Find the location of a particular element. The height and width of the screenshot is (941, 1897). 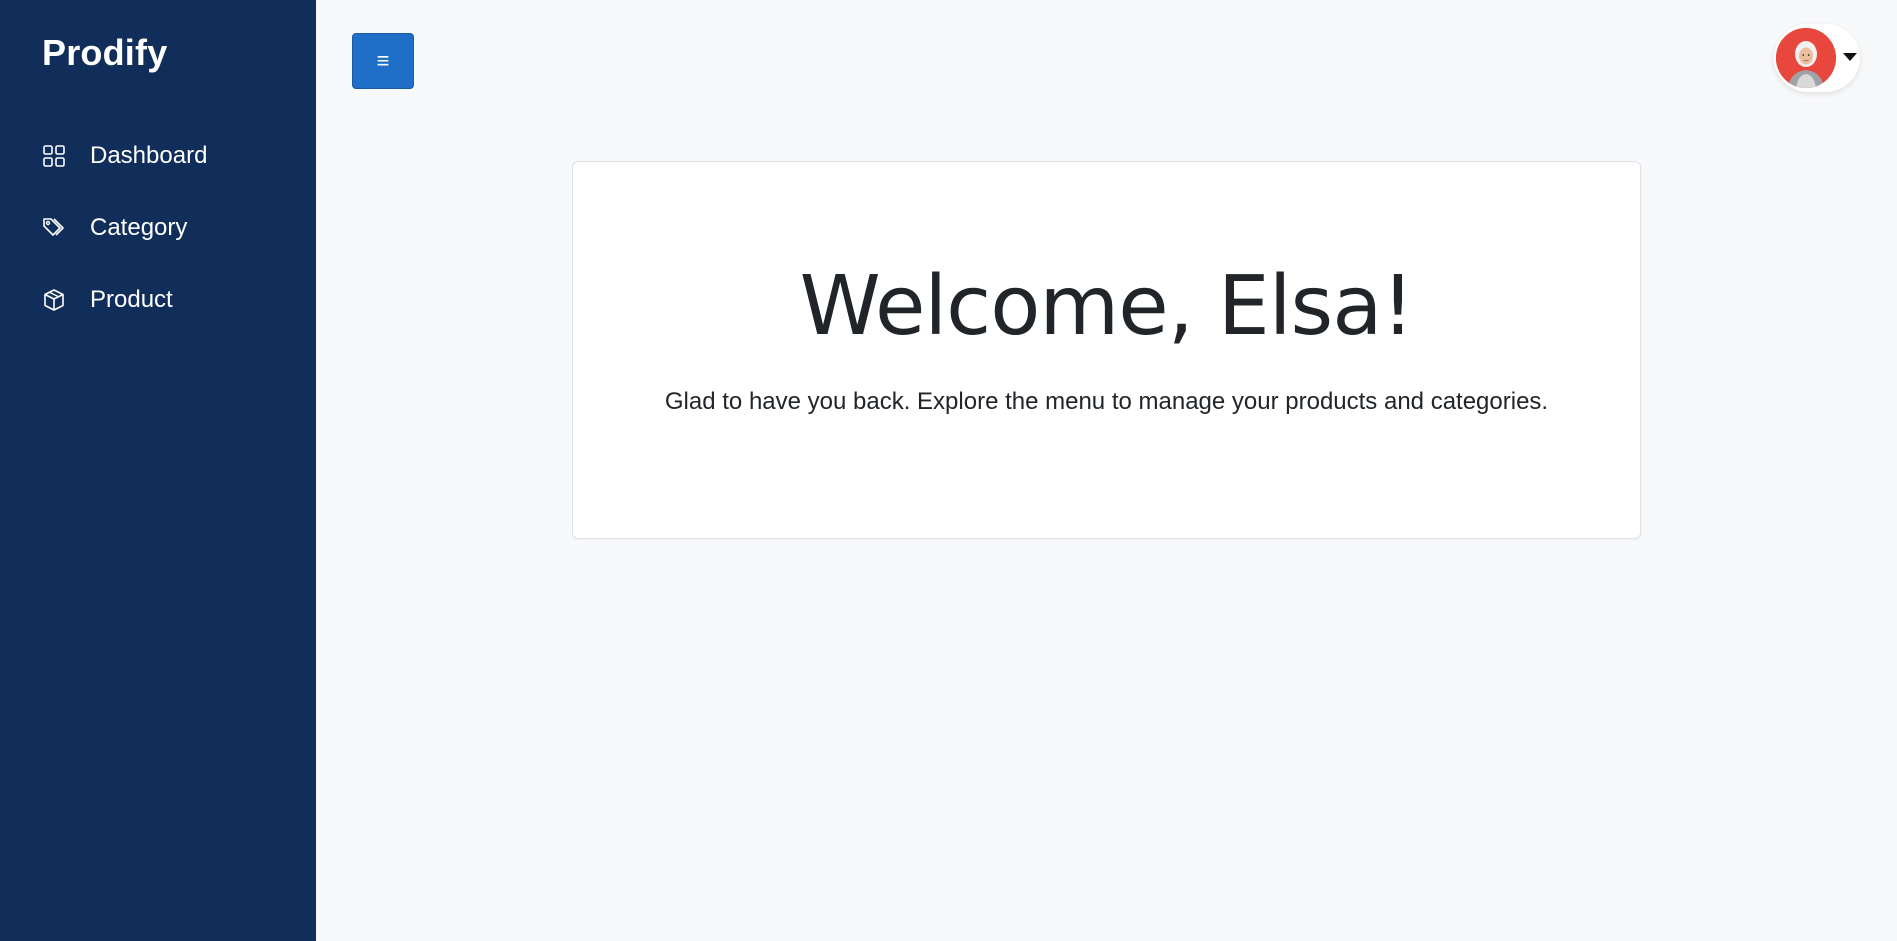

sidebar-item-label: Dashboard is located at coordinates (149, 155).